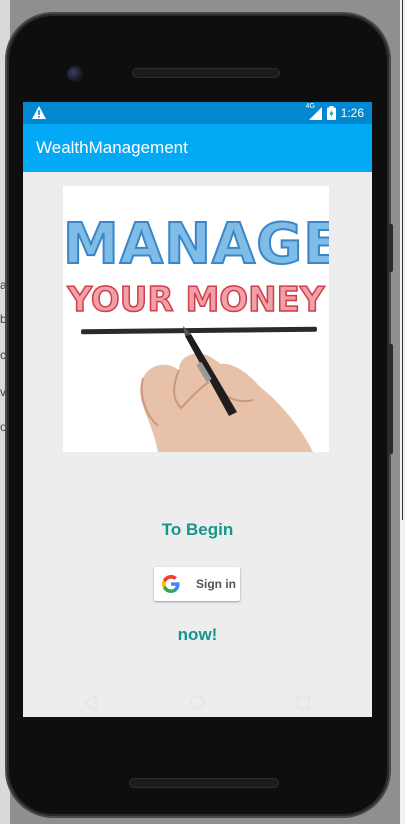  What do you see at coordinates (391, 248) in the screenshot?
I see `power-button` at bounding box center [391, 248].